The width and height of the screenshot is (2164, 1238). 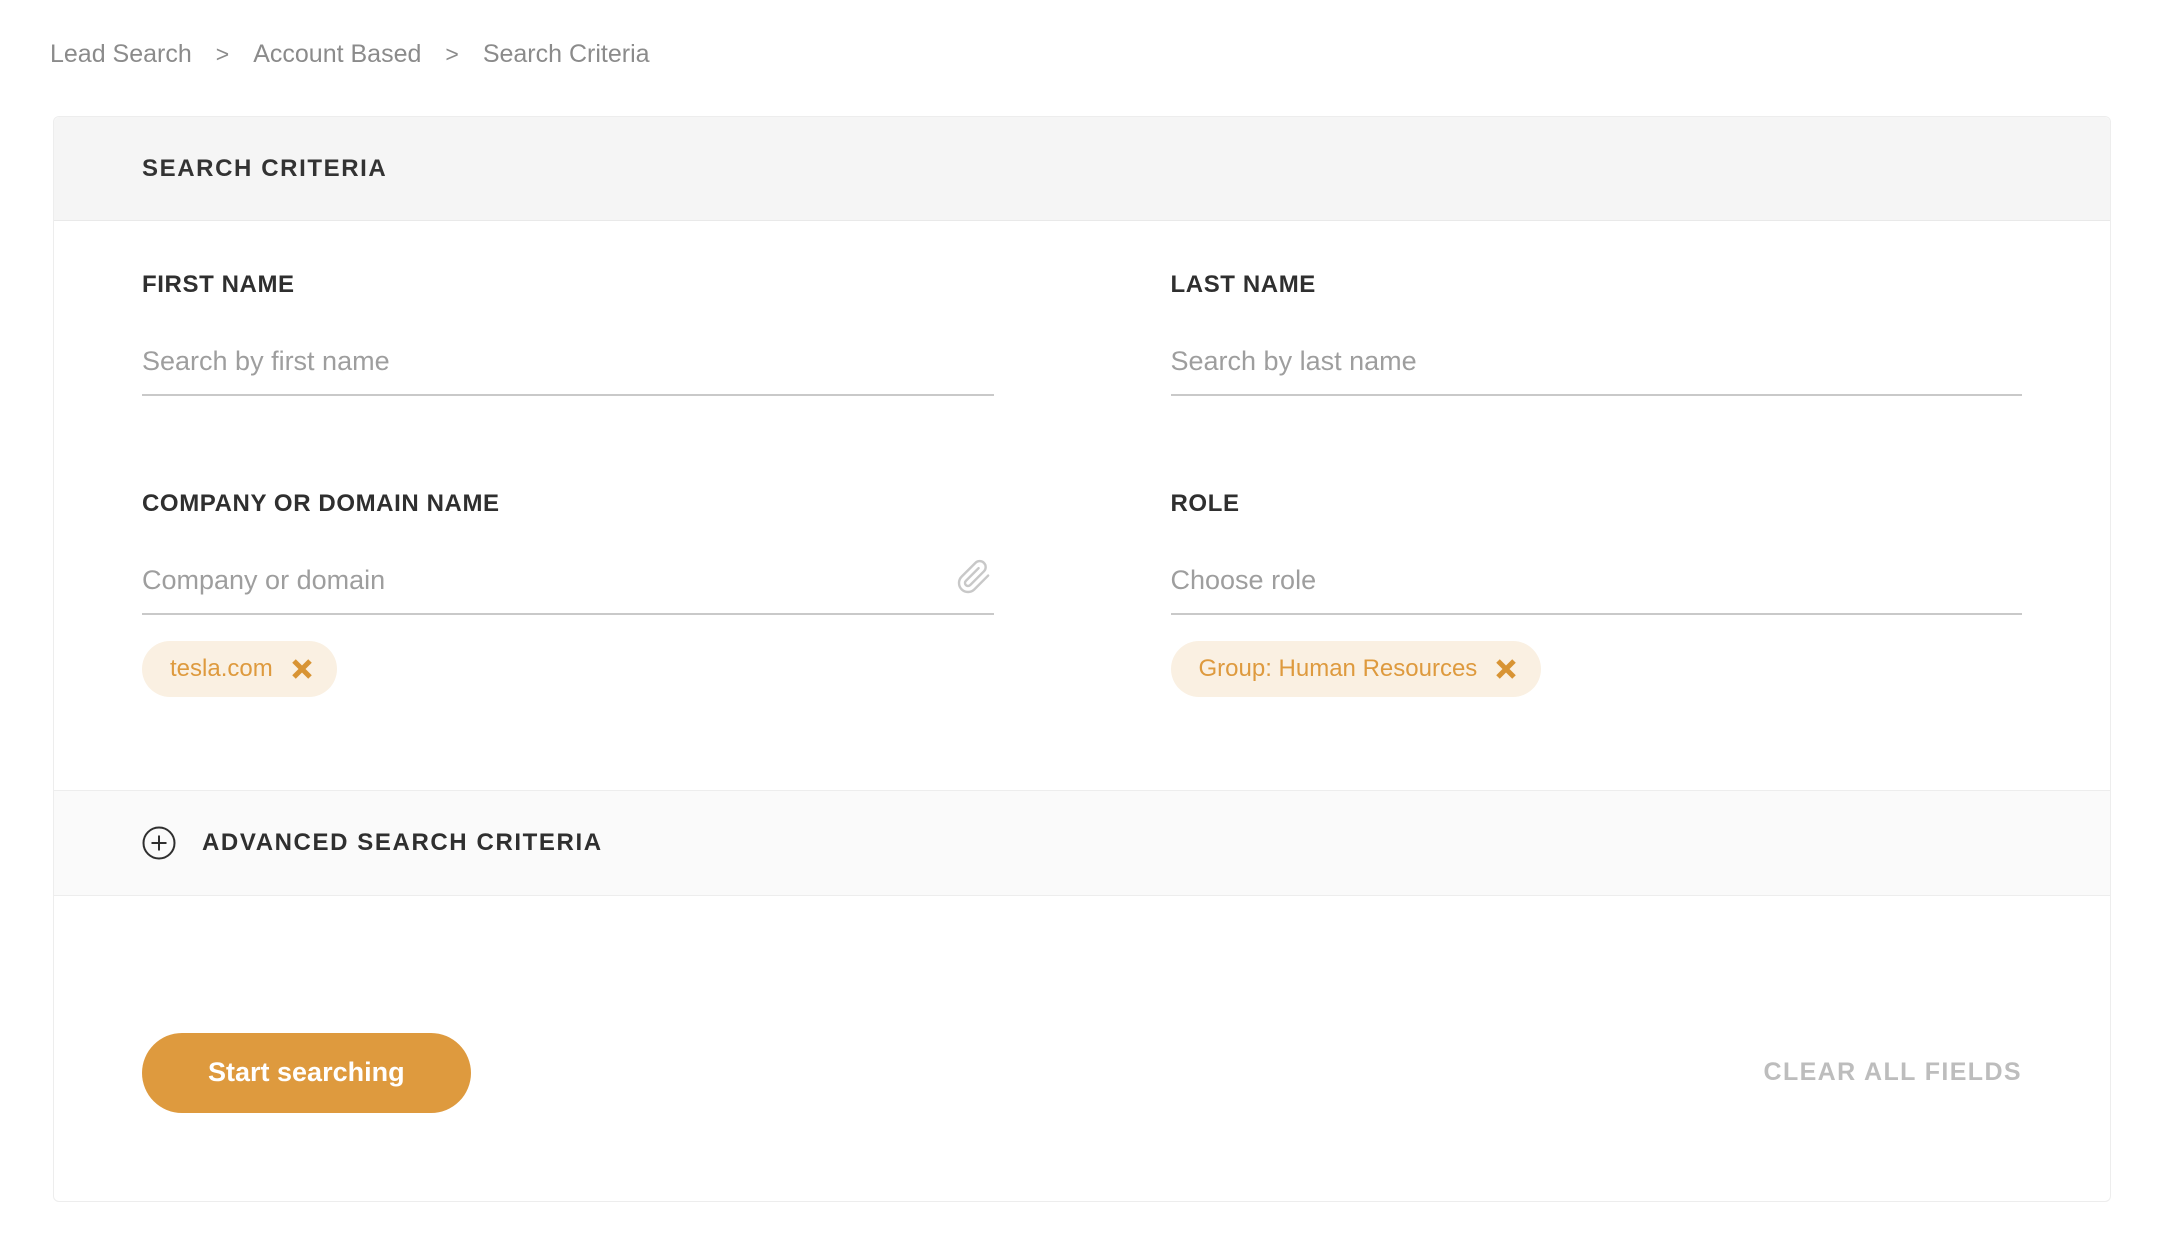 I want to click on breadcrumb-search-criteria: Search Criteria, so click(x=566, y=54).